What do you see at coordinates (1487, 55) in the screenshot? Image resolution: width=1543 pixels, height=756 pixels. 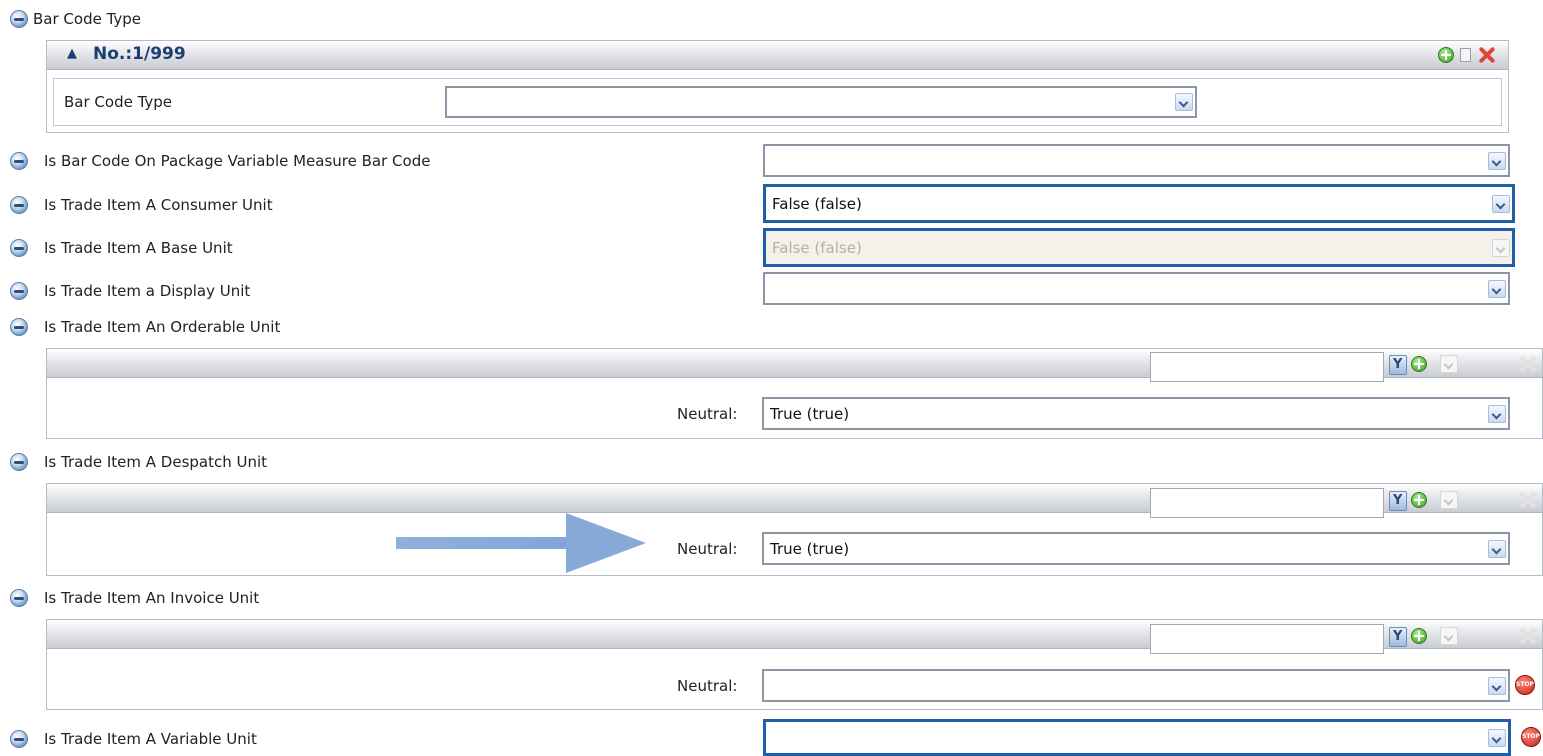 I see `delete-icon` at bounding box center [1487, 55].